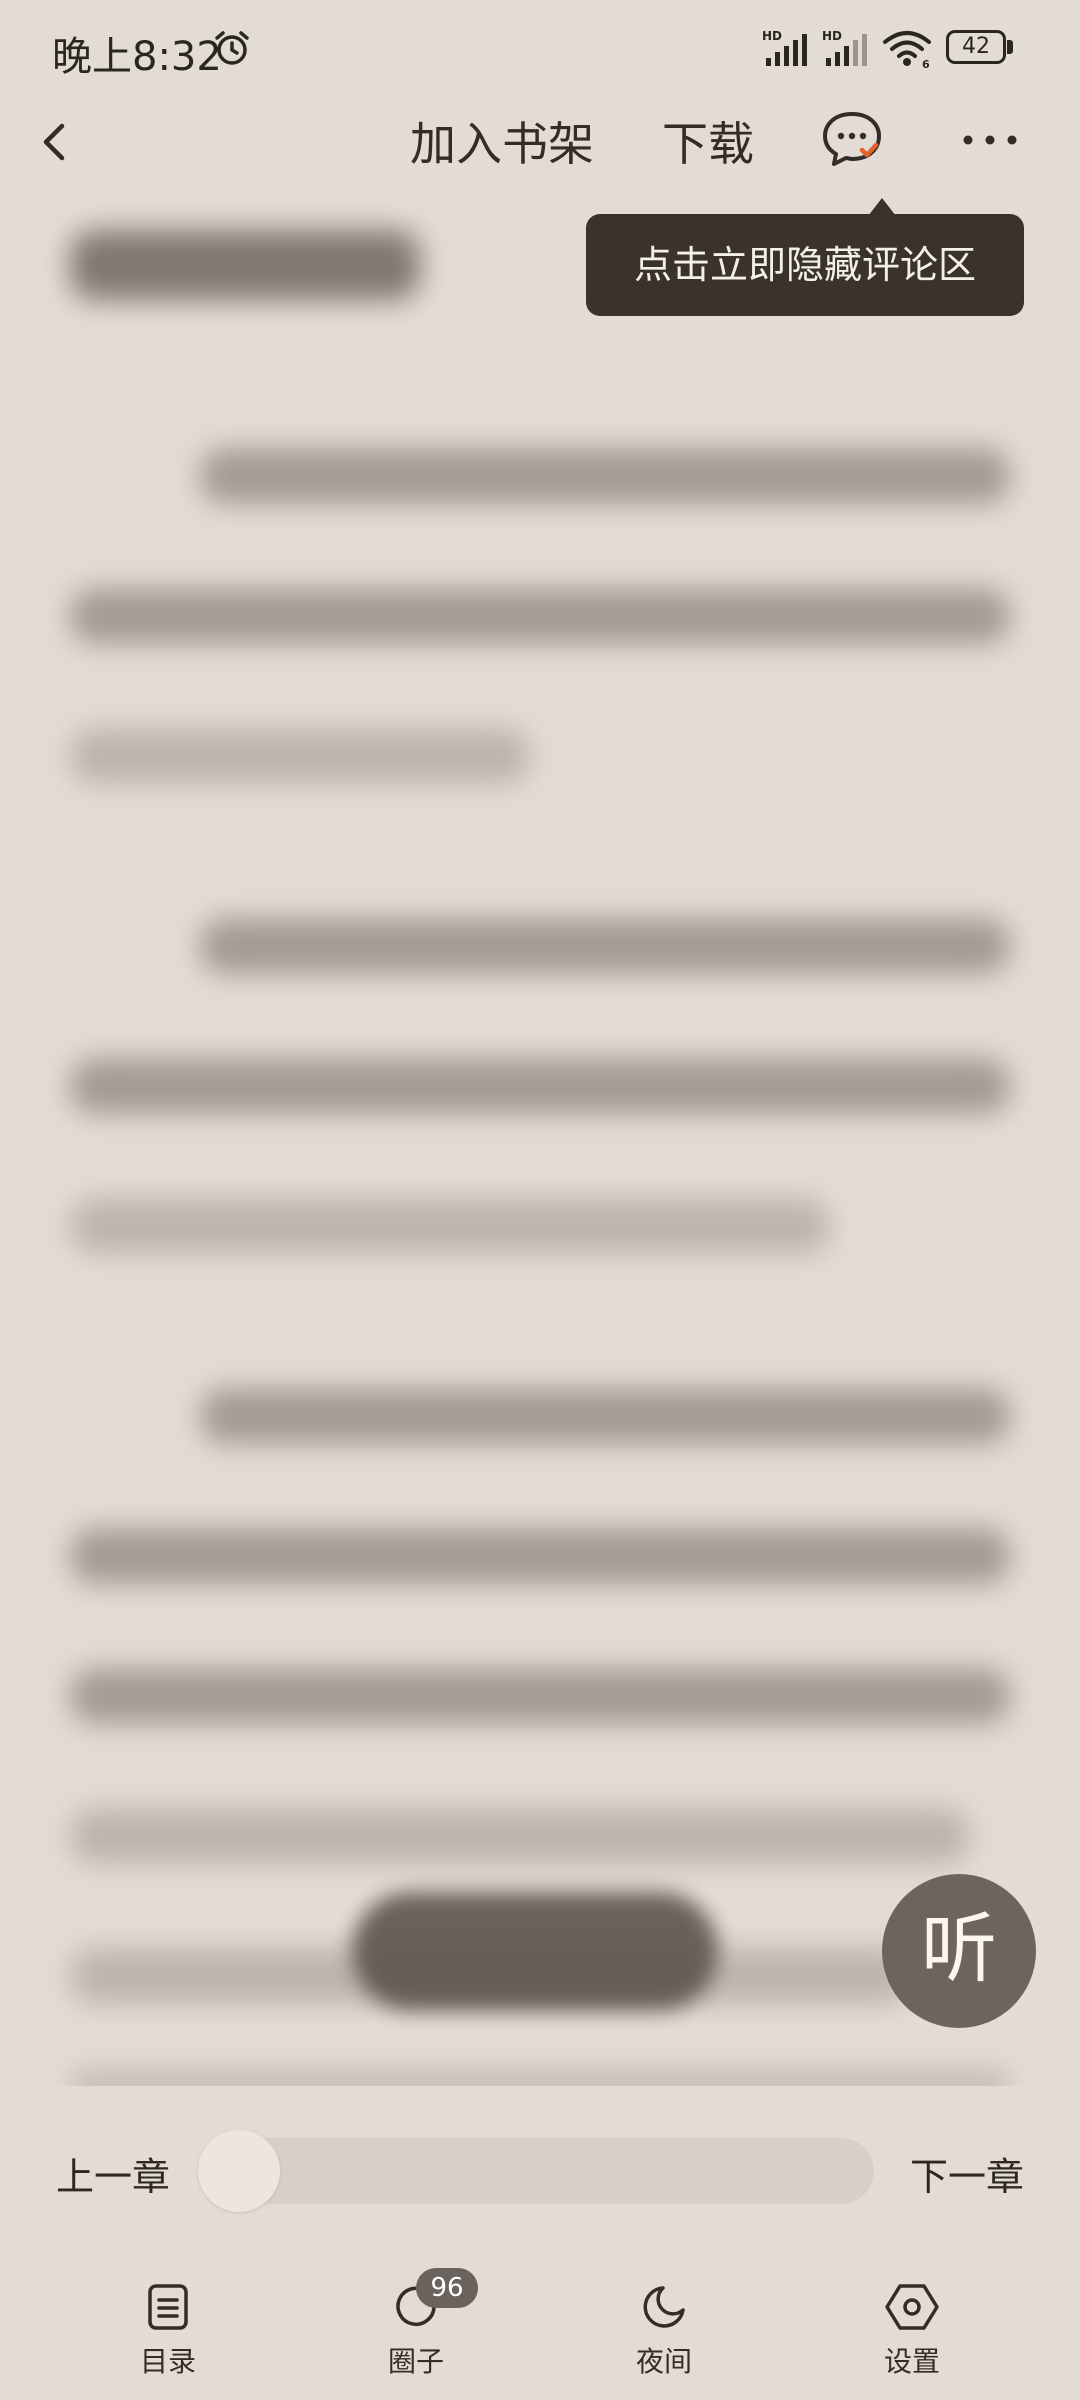 The width and height of the screenshot is (1080, 2400). What do you see at coordinates (663, 2361) in the screenshot?
I see `nav-night-label: 夜间` at bounding box center [663, 2361].